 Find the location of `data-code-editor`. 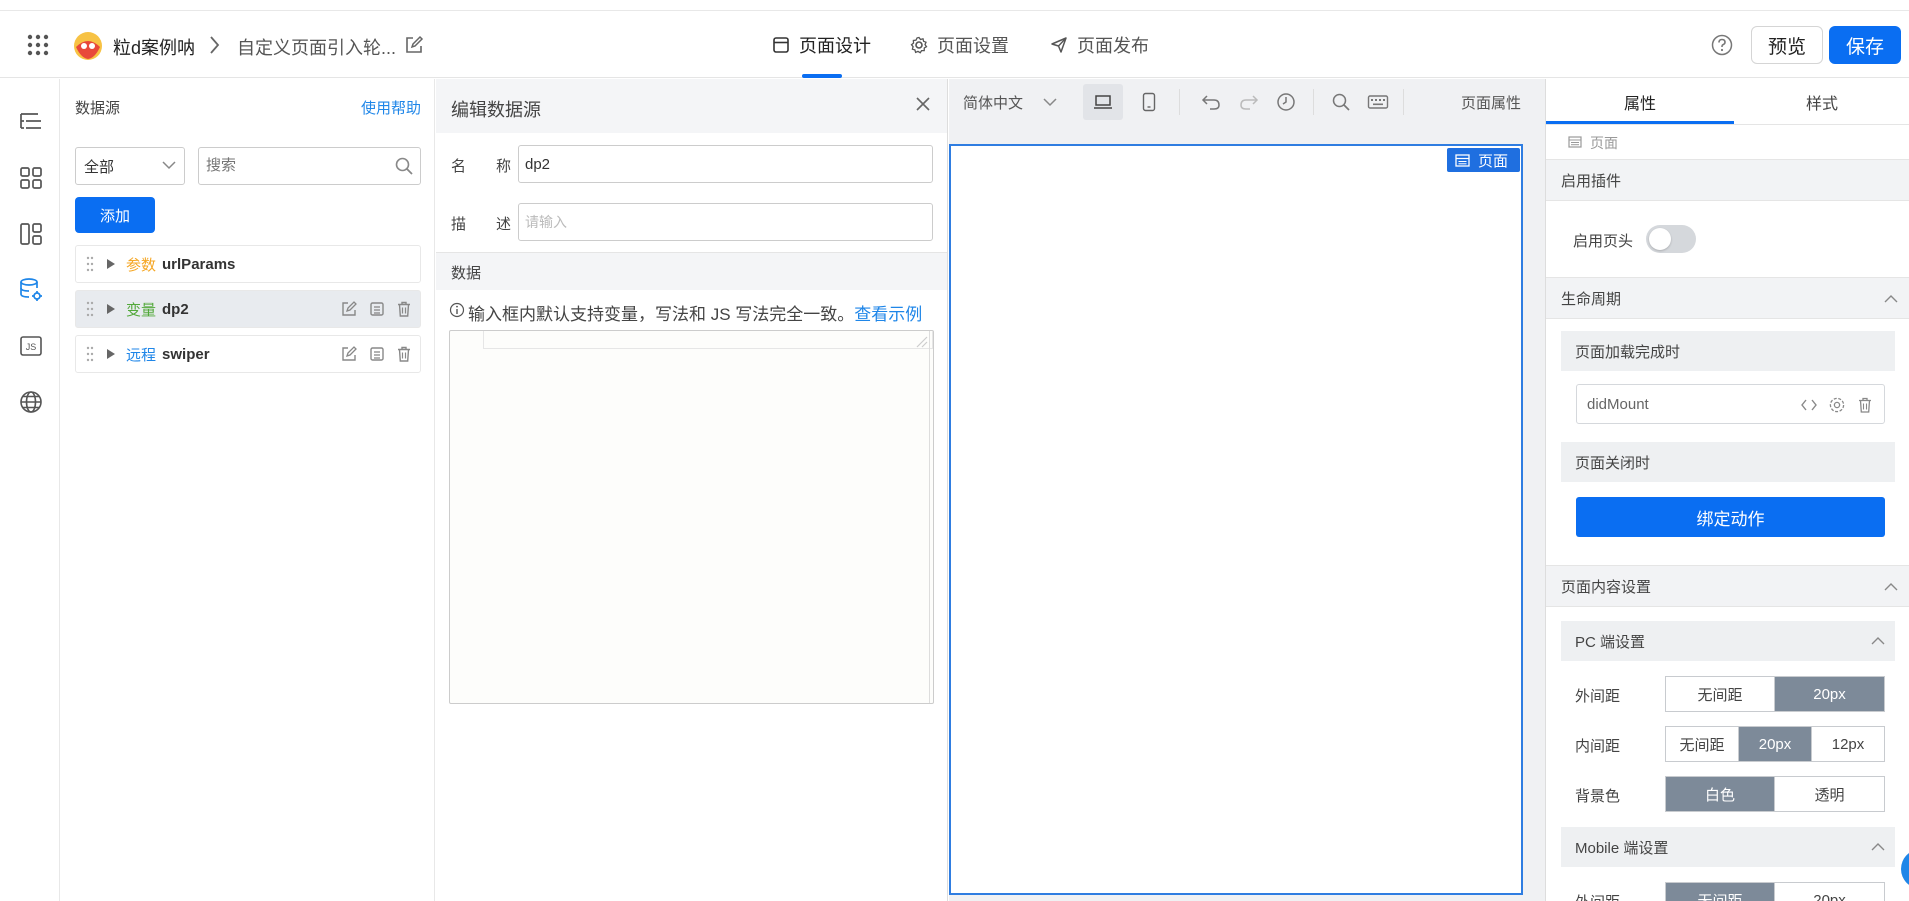

data-code-editor is located at coordinates (691, 517).